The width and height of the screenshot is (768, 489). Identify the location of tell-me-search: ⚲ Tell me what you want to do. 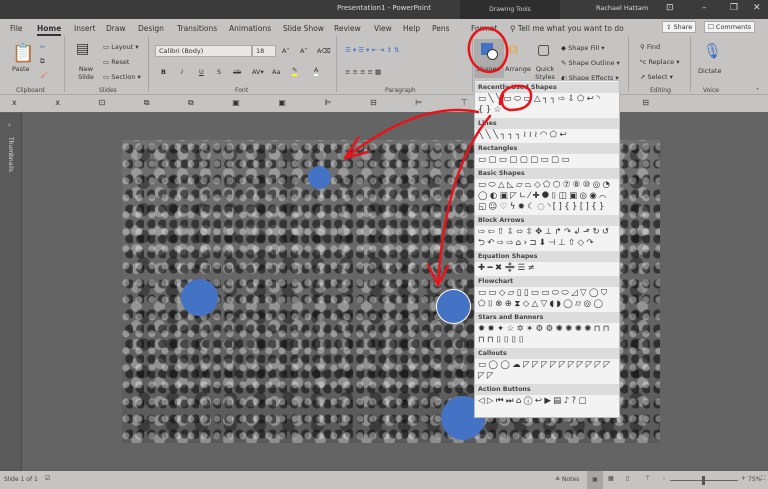
(567, 28).